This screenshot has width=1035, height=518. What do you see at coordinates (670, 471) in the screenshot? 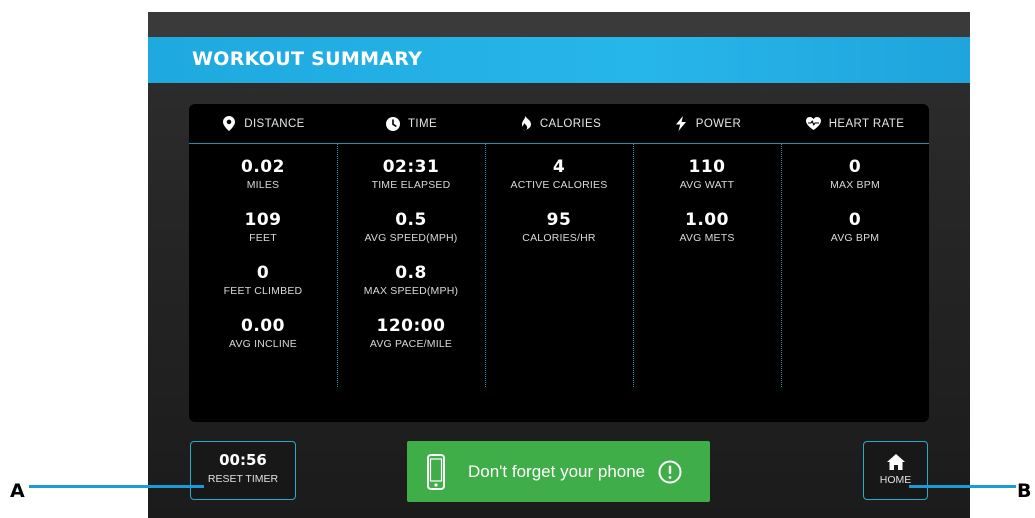
I see `exclamation-circle-icon` at bounding box center [670, 471].